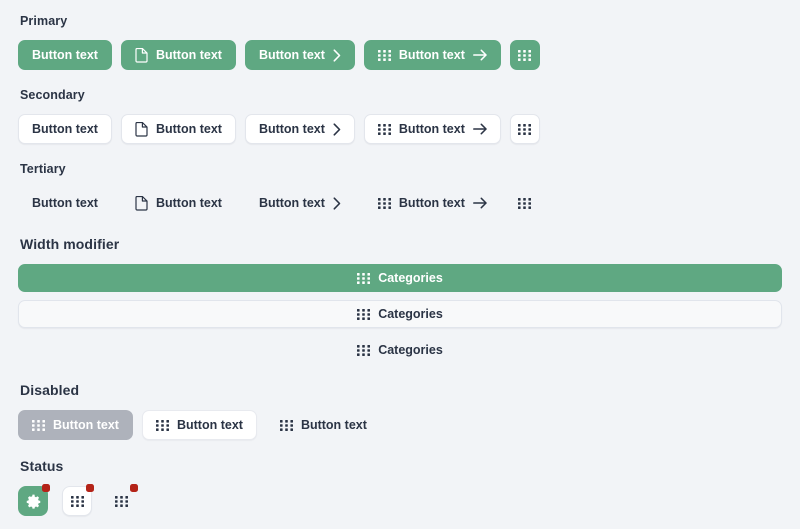 The image size is (800, 529). I want to click on fullwidth-button-primary-categories: Categories, so click(400, 278).